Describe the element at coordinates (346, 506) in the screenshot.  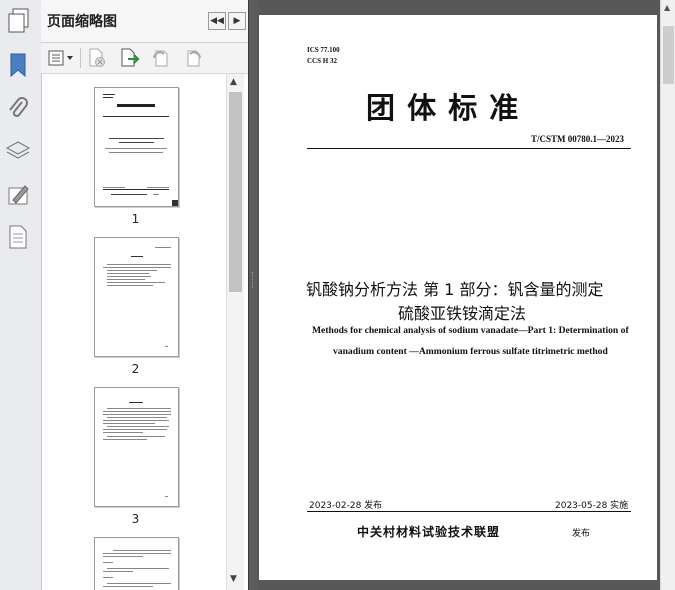
I see `release-date: 2023-02-28 发布` at that location.